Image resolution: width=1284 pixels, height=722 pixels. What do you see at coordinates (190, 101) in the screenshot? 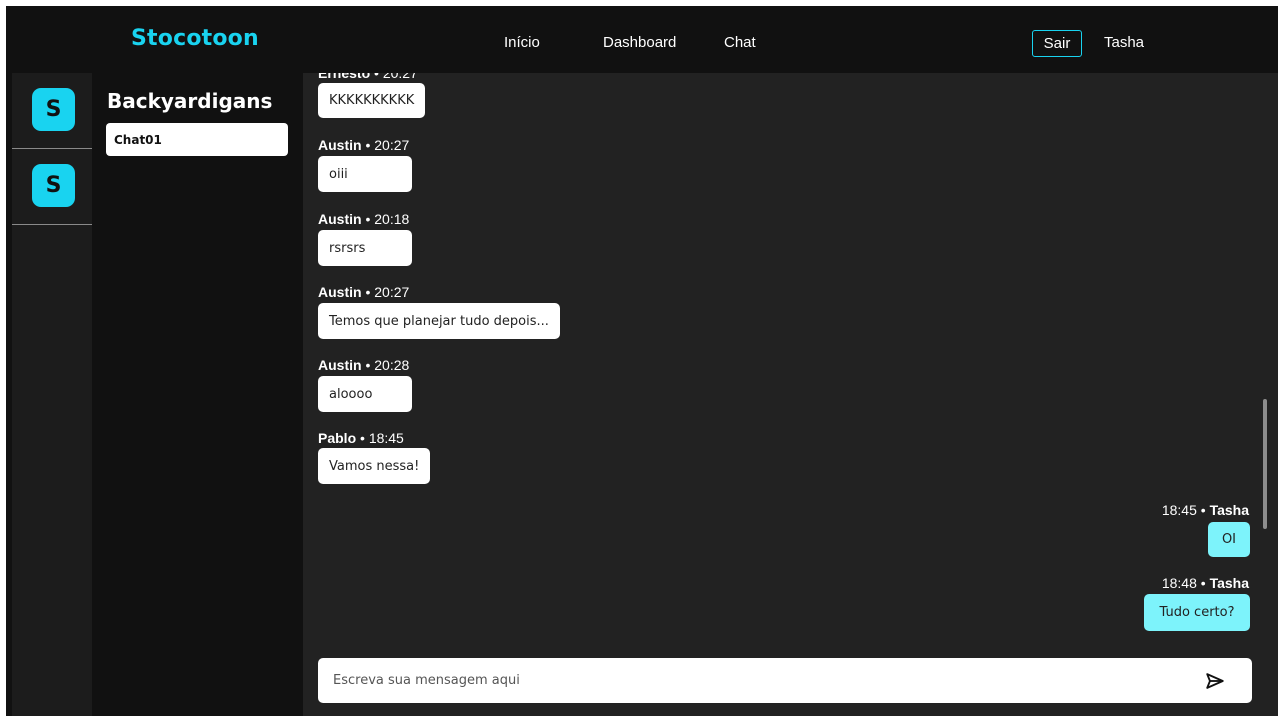
I see `group-title: Backyardigans` at bounding box center [190, 101].